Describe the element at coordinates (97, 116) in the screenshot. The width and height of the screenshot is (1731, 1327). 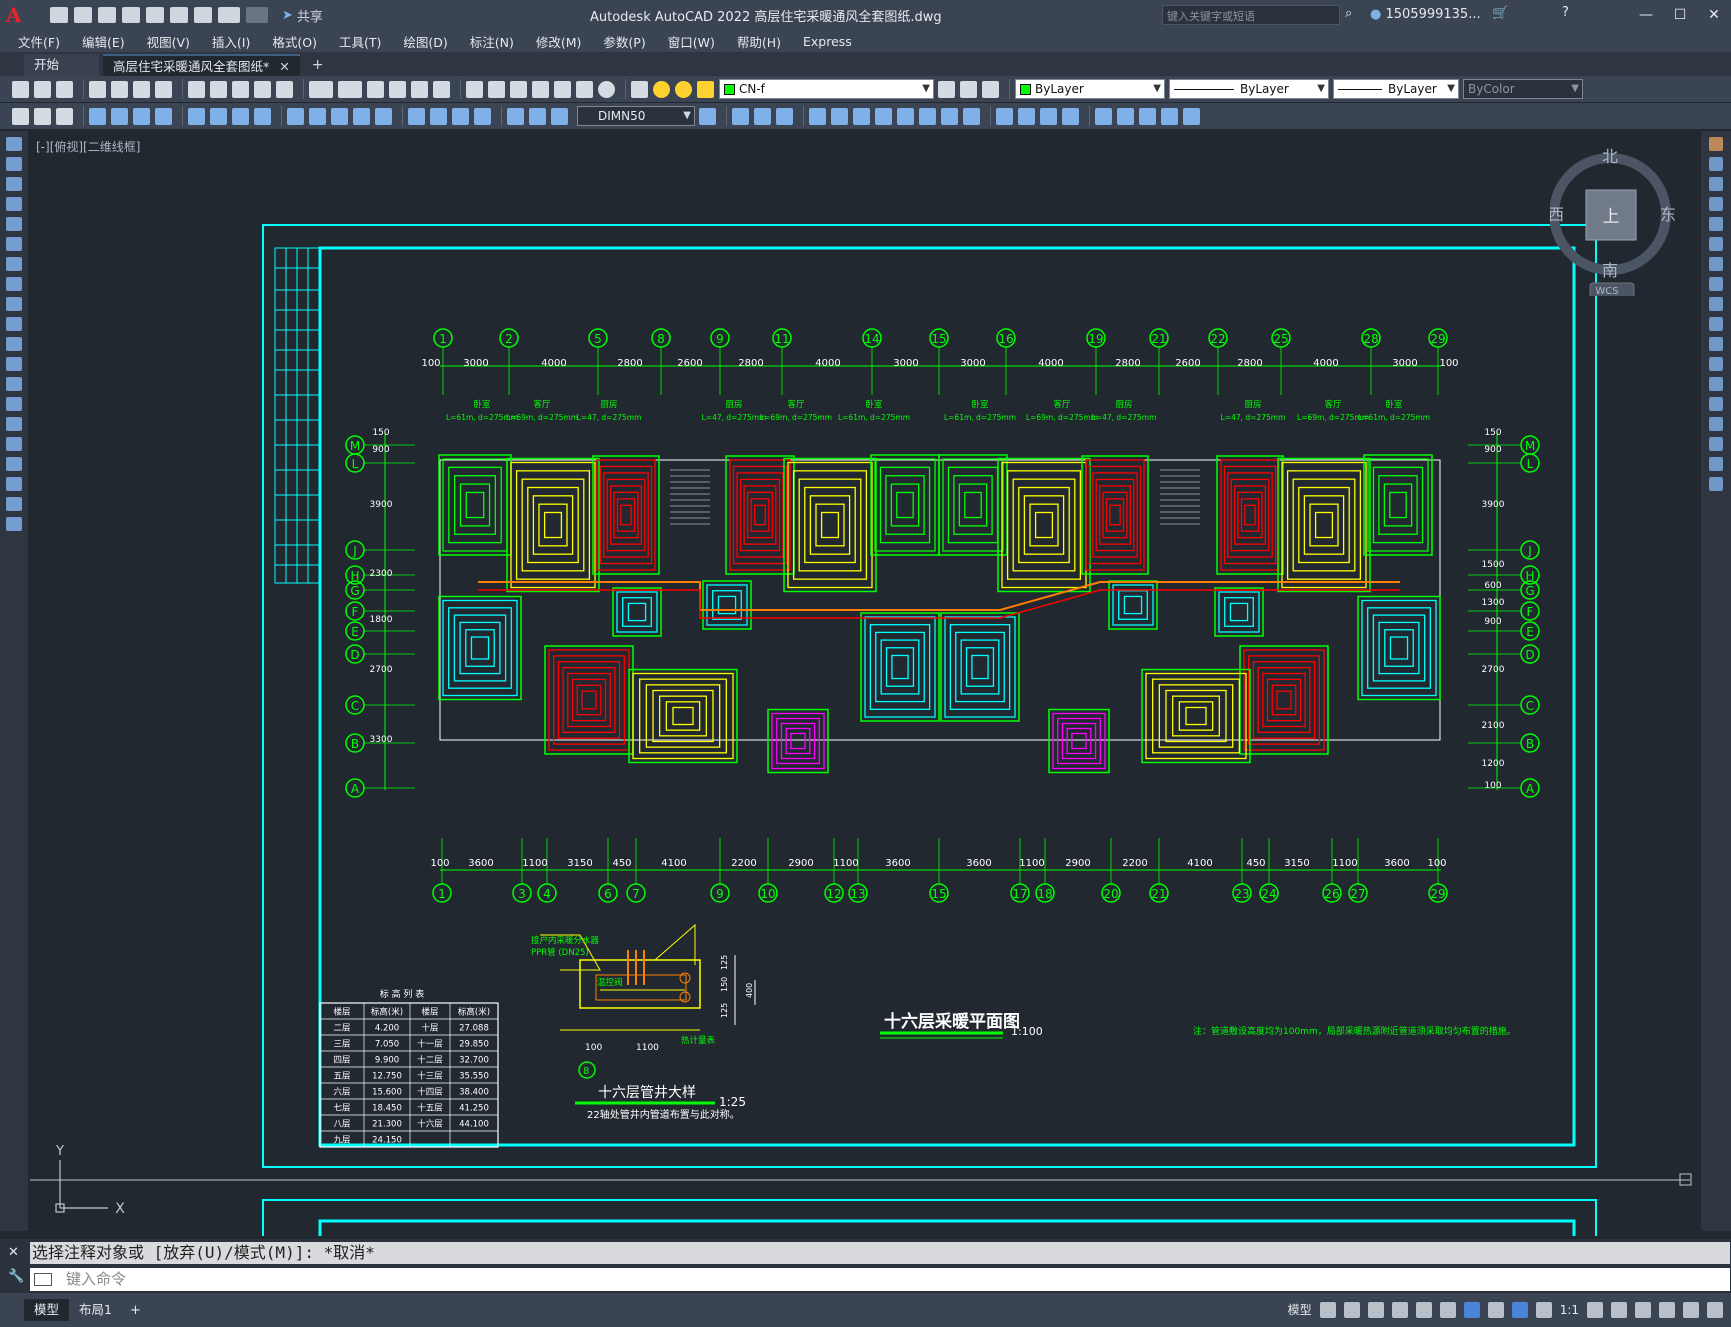
I see `linear-dim-icon` at that location.